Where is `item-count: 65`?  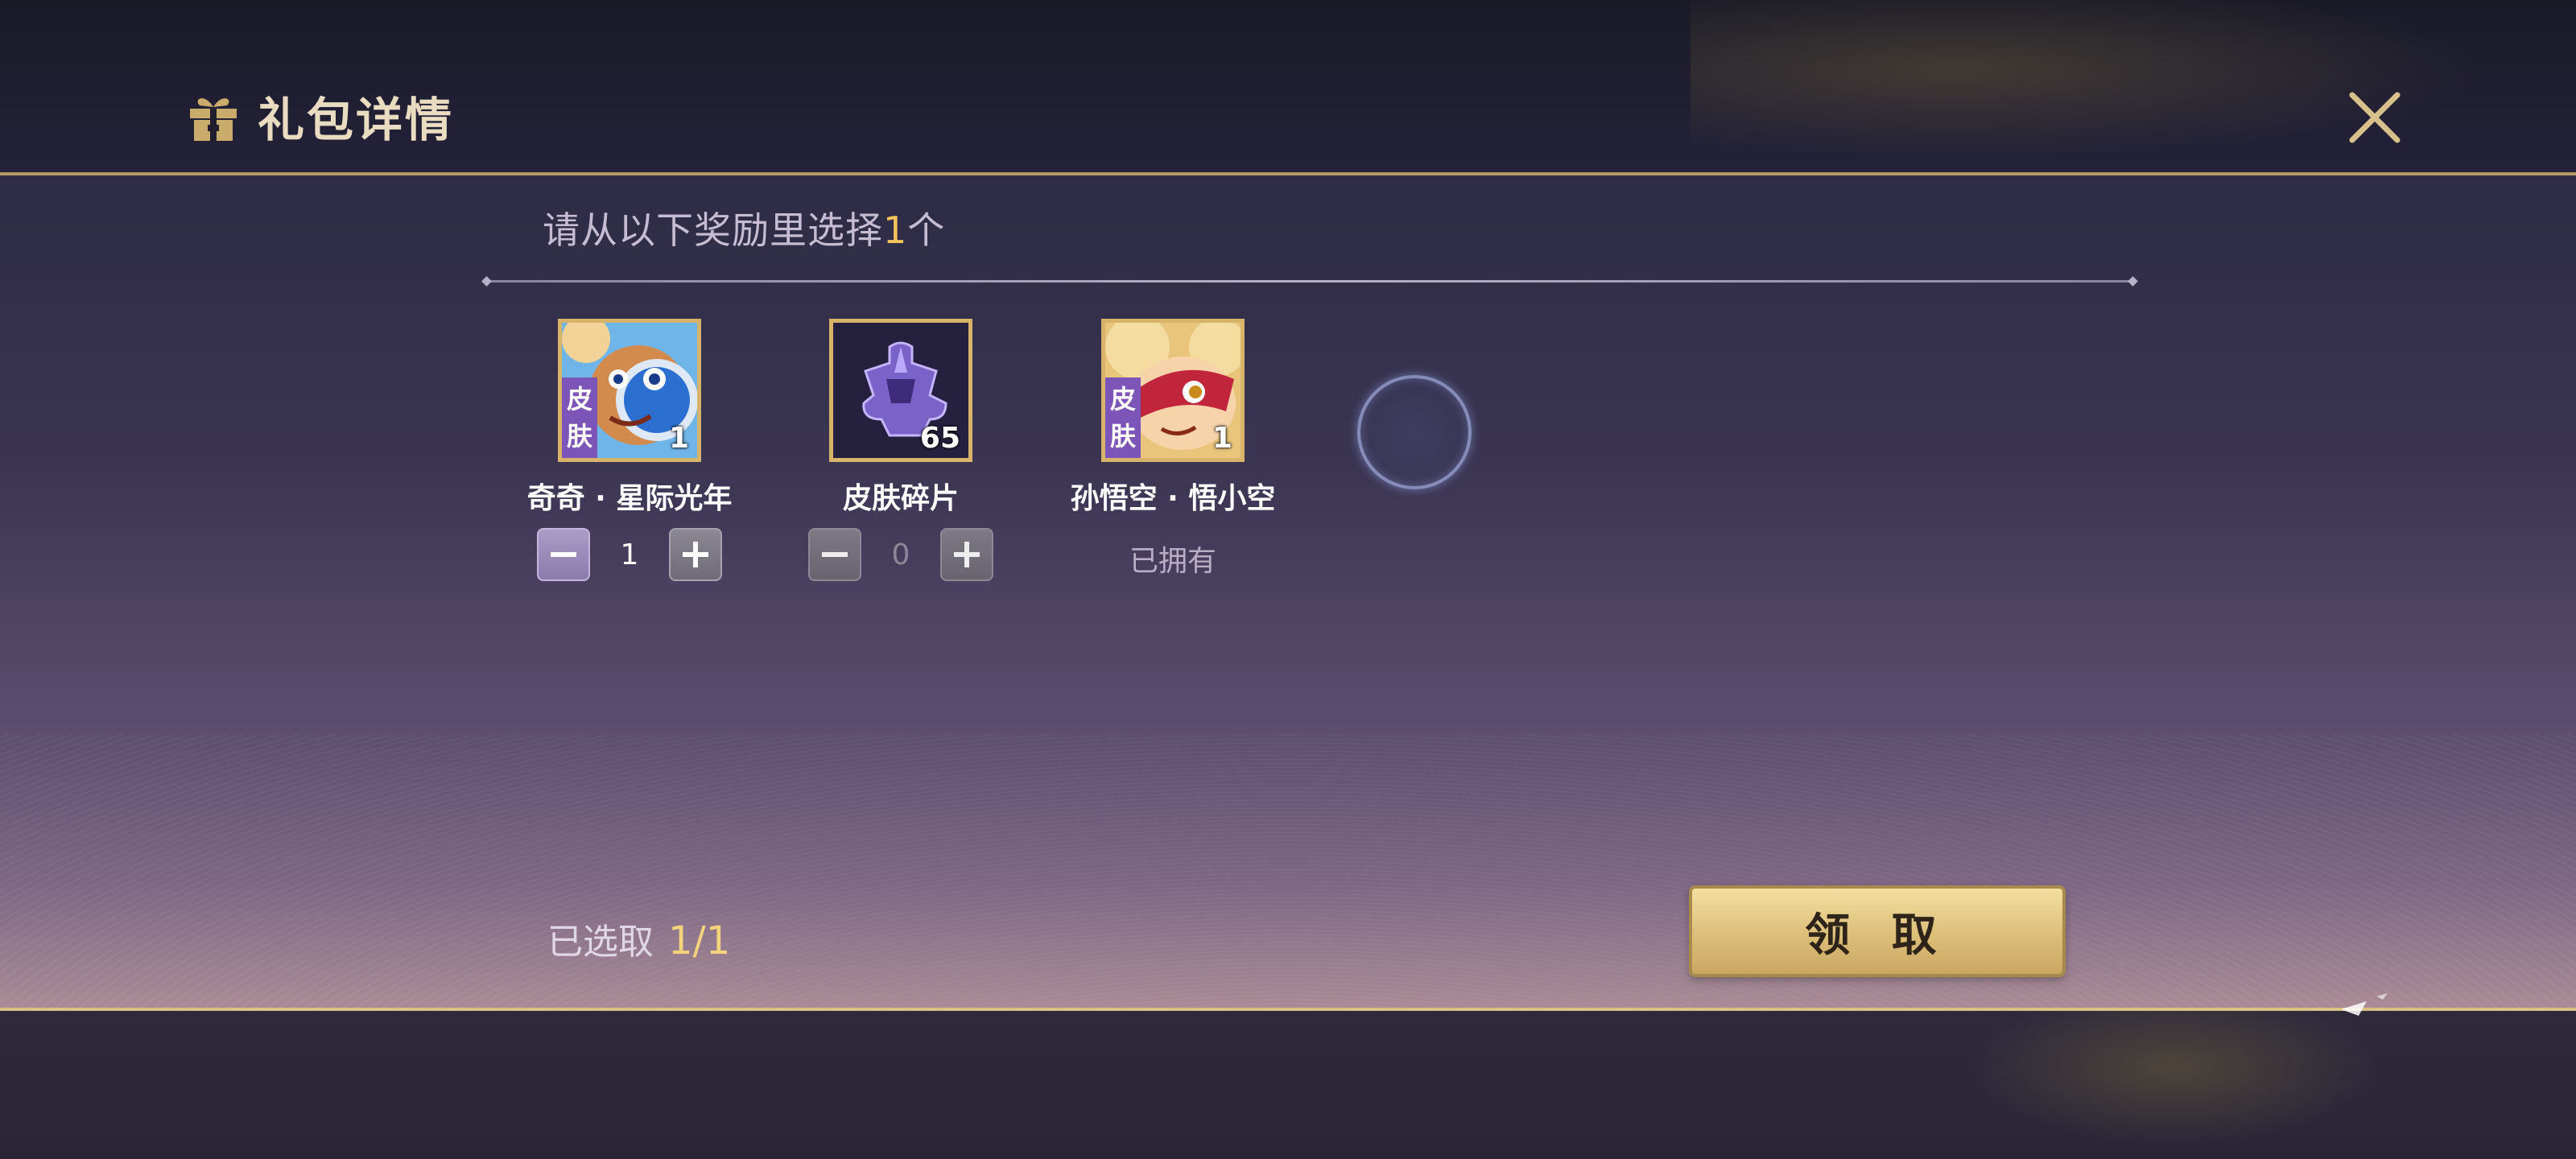
item-count: 65 is located at coordinates (939, 439).